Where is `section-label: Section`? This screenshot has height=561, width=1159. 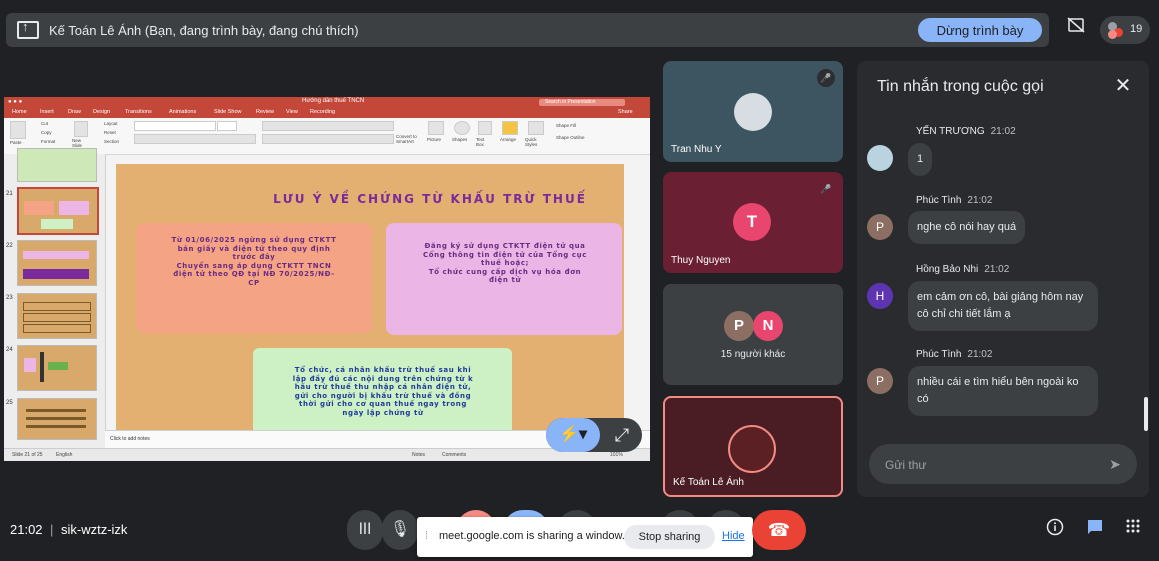 section-label: Section is located at coordinates (111, 141).